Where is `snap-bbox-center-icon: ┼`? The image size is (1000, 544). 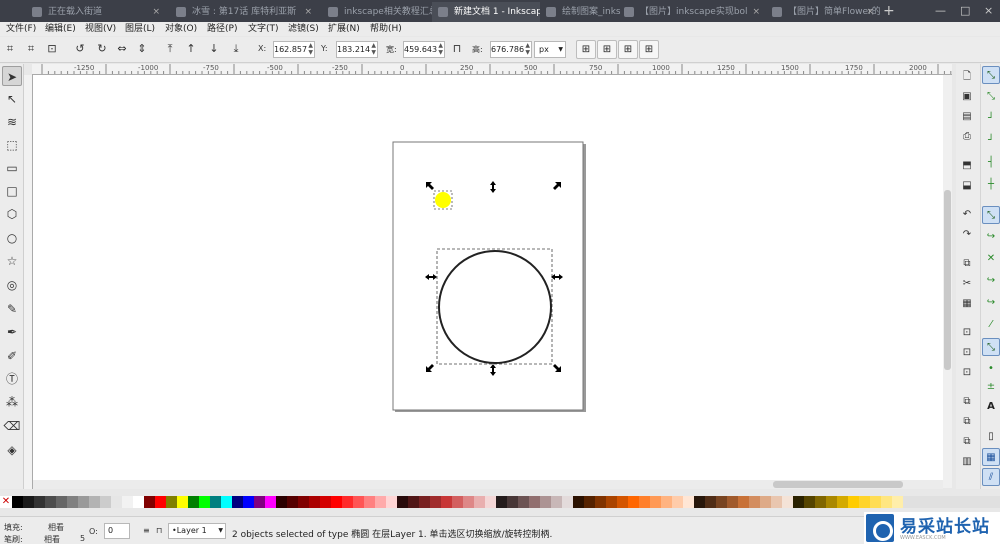 snap-bbox-center-icon: ┼ is located at coordinates (991, 185).